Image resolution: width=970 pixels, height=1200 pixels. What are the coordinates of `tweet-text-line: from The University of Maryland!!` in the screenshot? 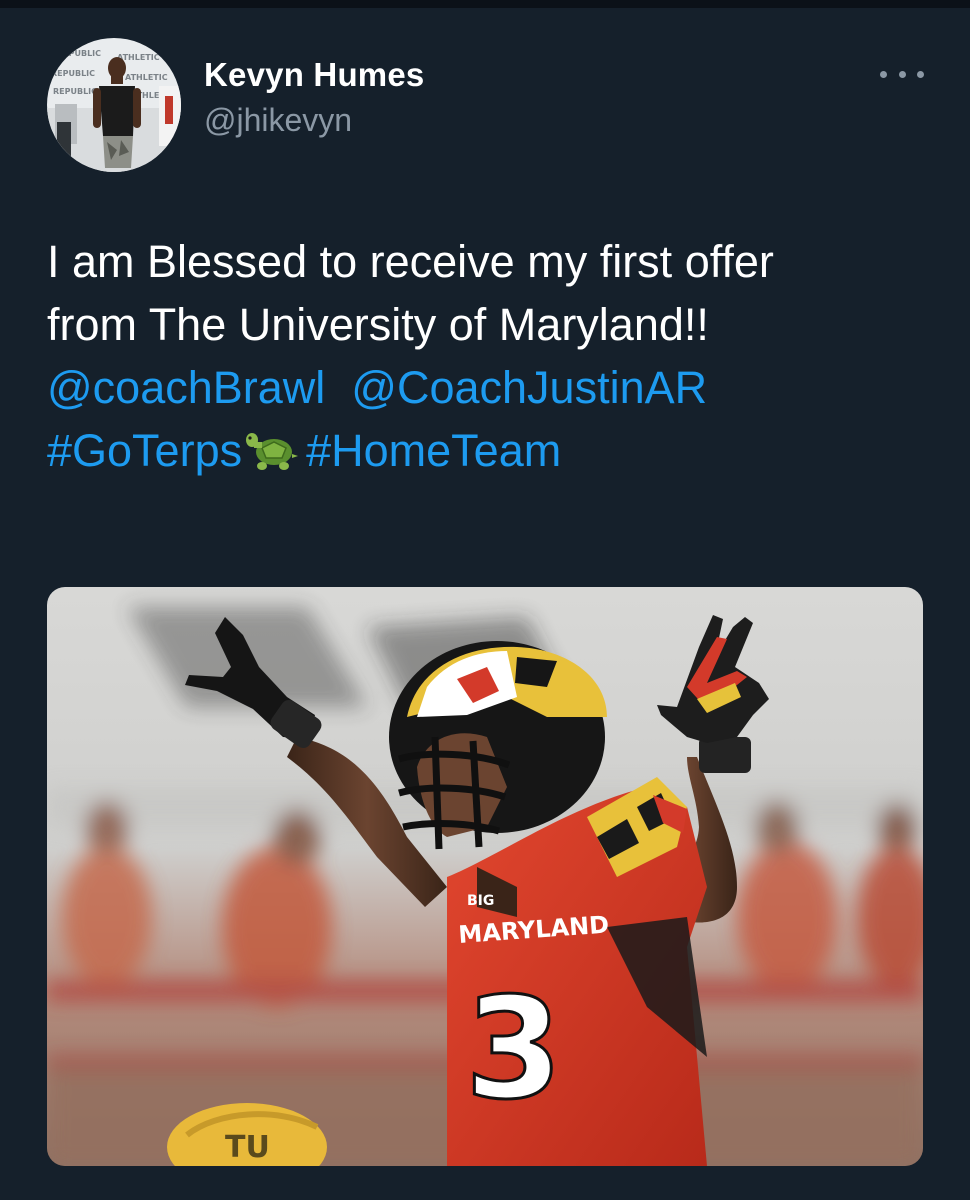 It's located at (378, 324).